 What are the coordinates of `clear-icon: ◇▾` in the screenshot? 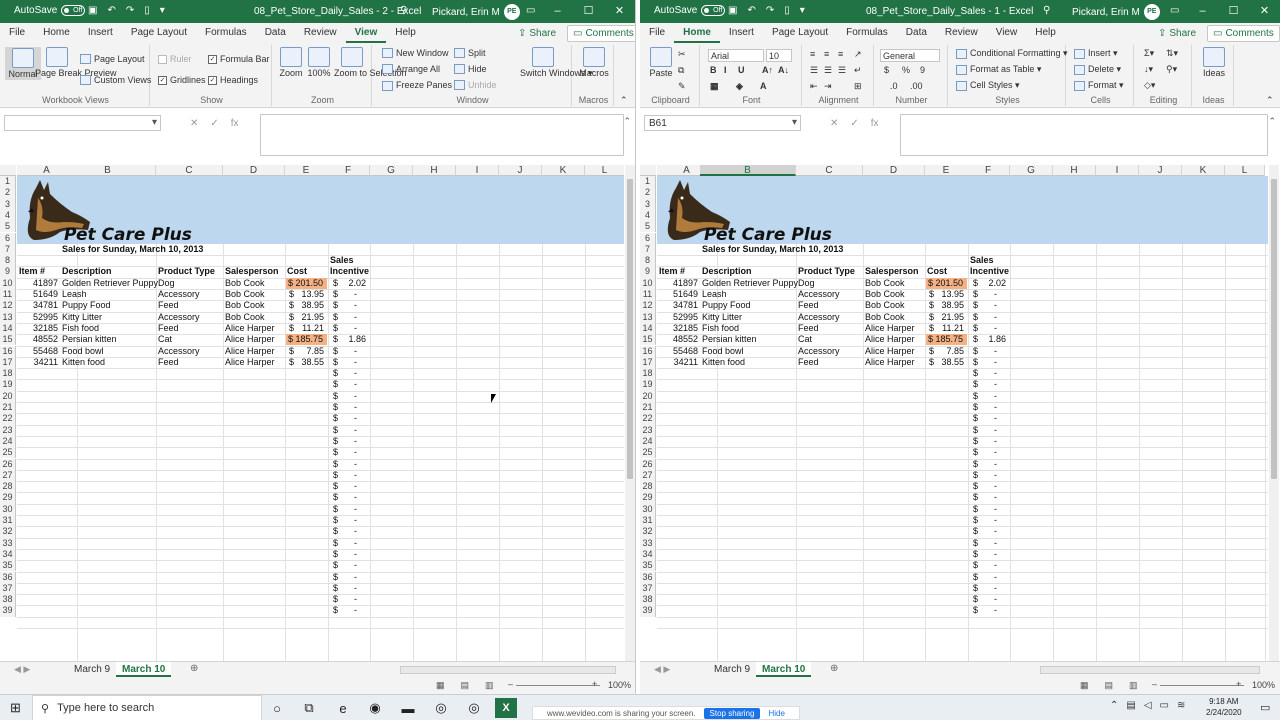 It's located at (1149, 85).